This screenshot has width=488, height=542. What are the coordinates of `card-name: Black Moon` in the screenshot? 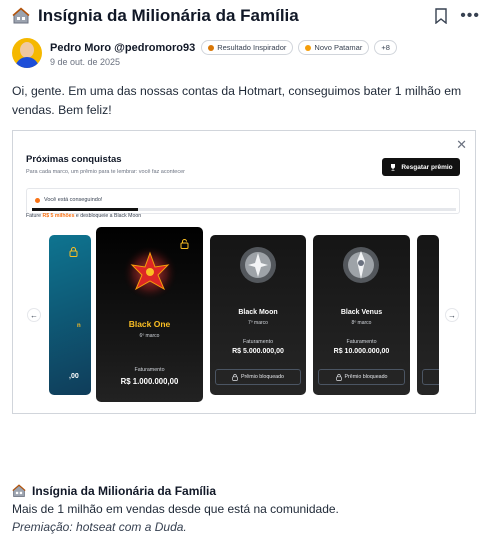 It's located at (258, 312).